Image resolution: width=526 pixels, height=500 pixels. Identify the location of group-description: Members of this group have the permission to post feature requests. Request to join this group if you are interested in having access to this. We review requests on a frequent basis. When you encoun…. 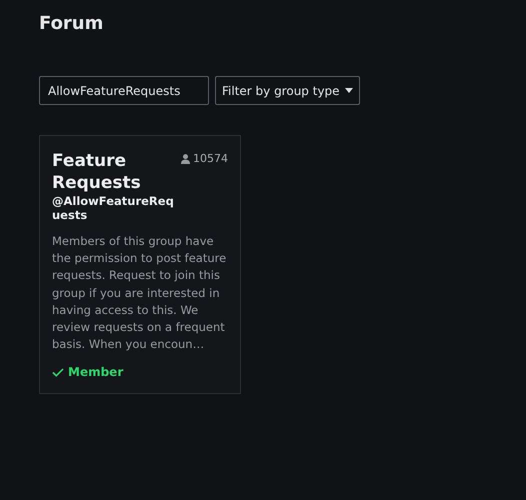
(140, 293).